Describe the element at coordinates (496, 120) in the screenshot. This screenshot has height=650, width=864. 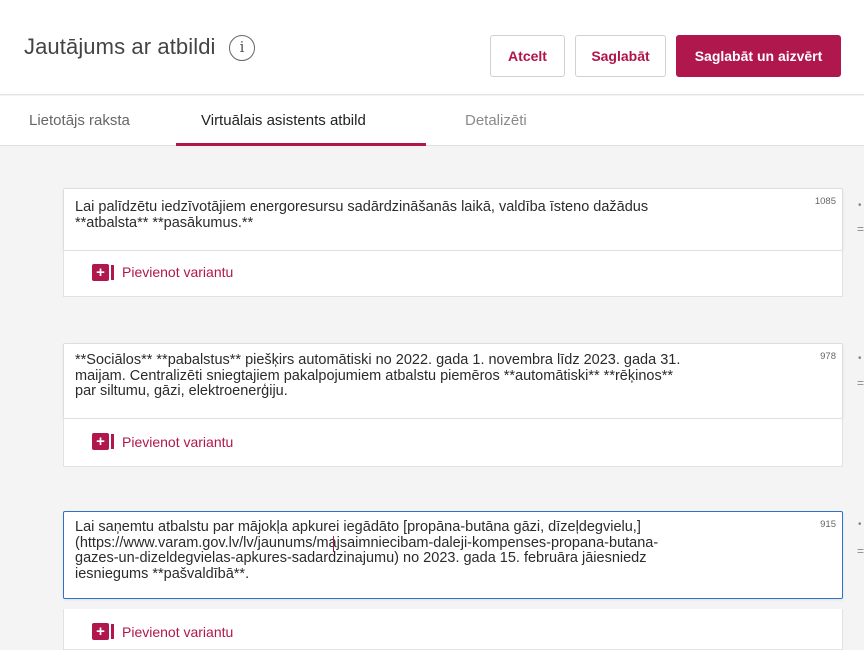
I see `tab-details: Detalizēti` at that location.